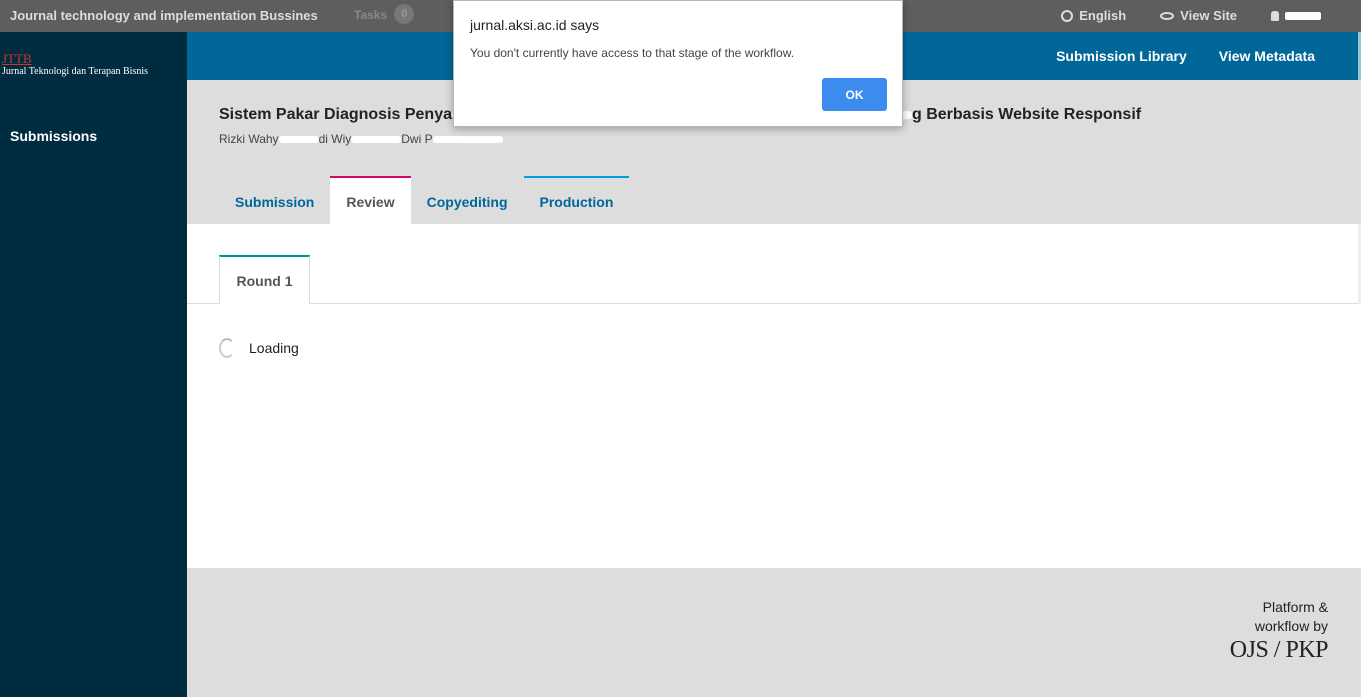 This screenshot has height=697, width=1361. I want to click on tab-production: Production, so click(576, 200).